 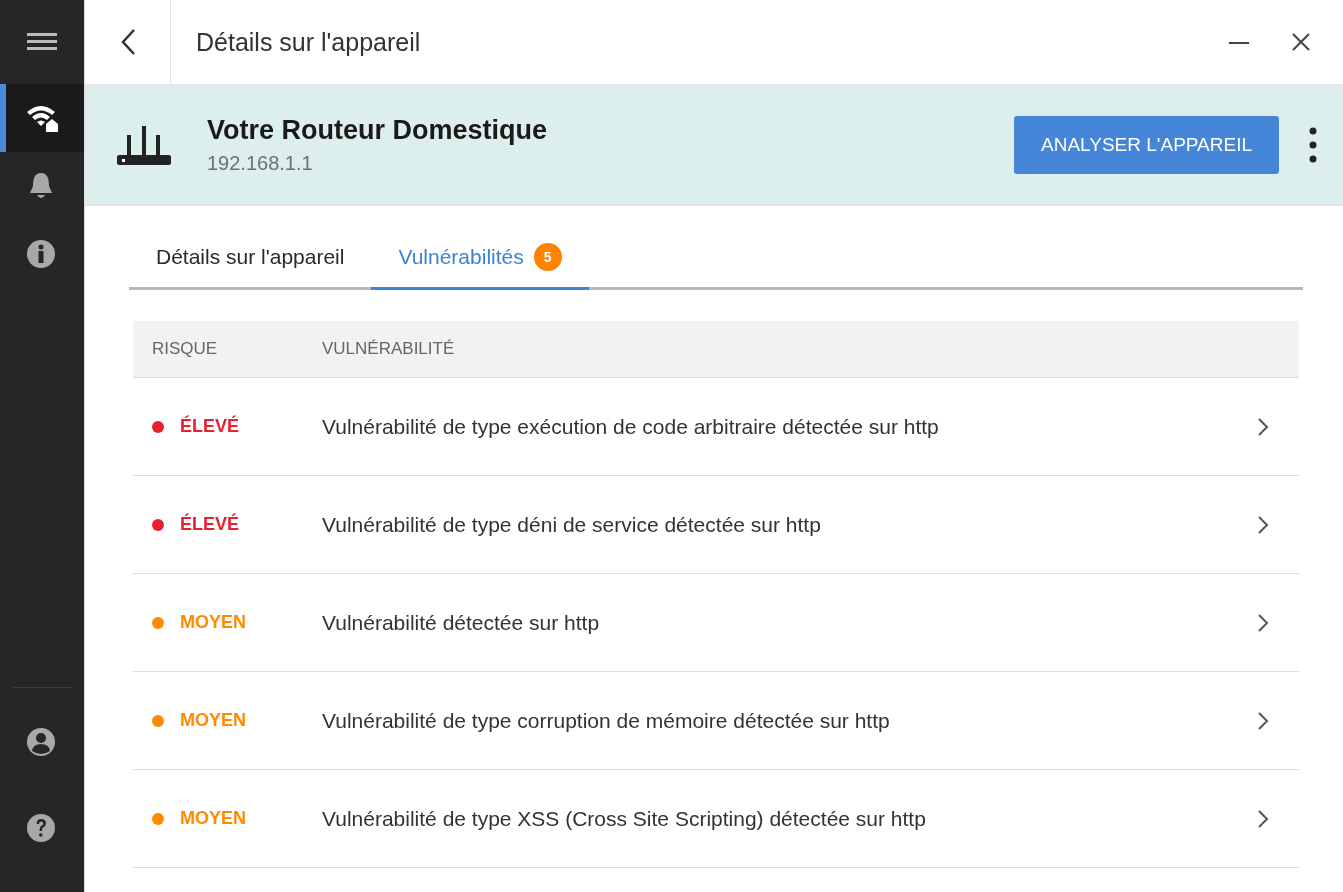 What do you see at coordinates (1313, 145) in the screenshot?
I see `more-options-button` at bounding box center [1313, 145].